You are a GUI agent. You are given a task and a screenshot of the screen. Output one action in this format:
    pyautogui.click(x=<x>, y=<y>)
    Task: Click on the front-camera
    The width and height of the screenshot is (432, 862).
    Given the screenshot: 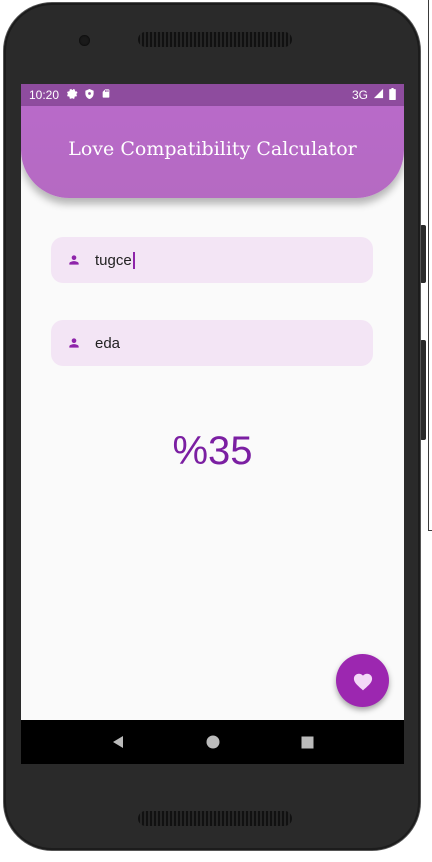 What is the action you would take?
    pyautogui.click(x=84, y=40)
    